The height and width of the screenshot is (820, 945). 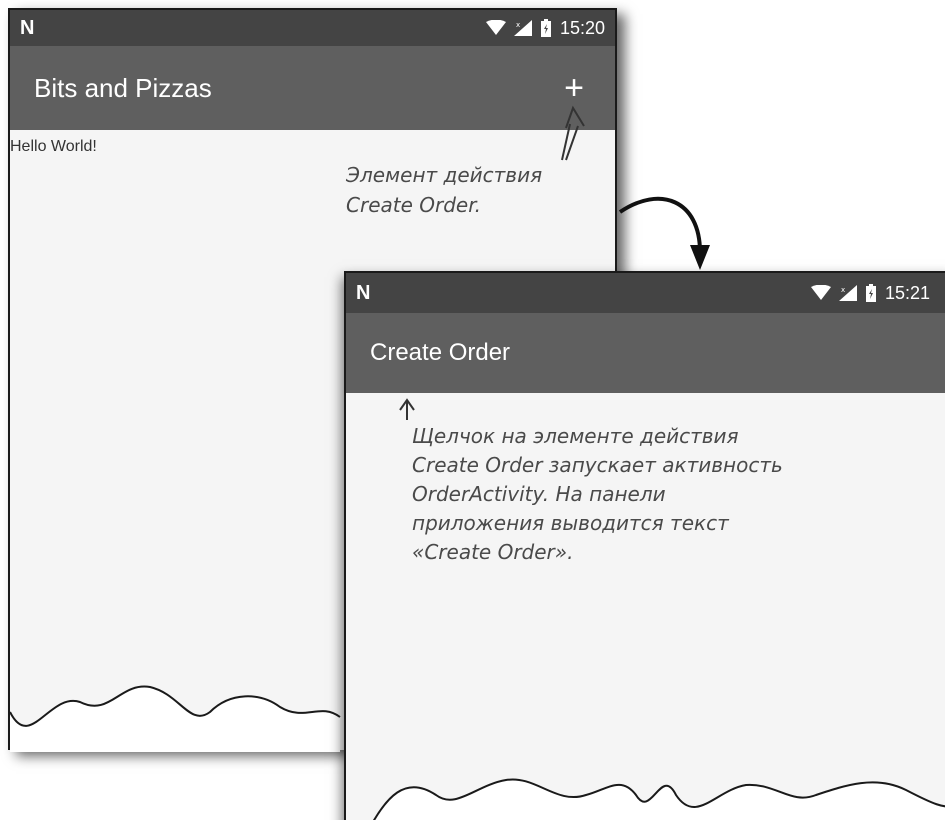 What do you see at coordinates (53, 146) in the screenshot?
I see `hello-world-text: Hello World!` at bounding box center [53, 146].